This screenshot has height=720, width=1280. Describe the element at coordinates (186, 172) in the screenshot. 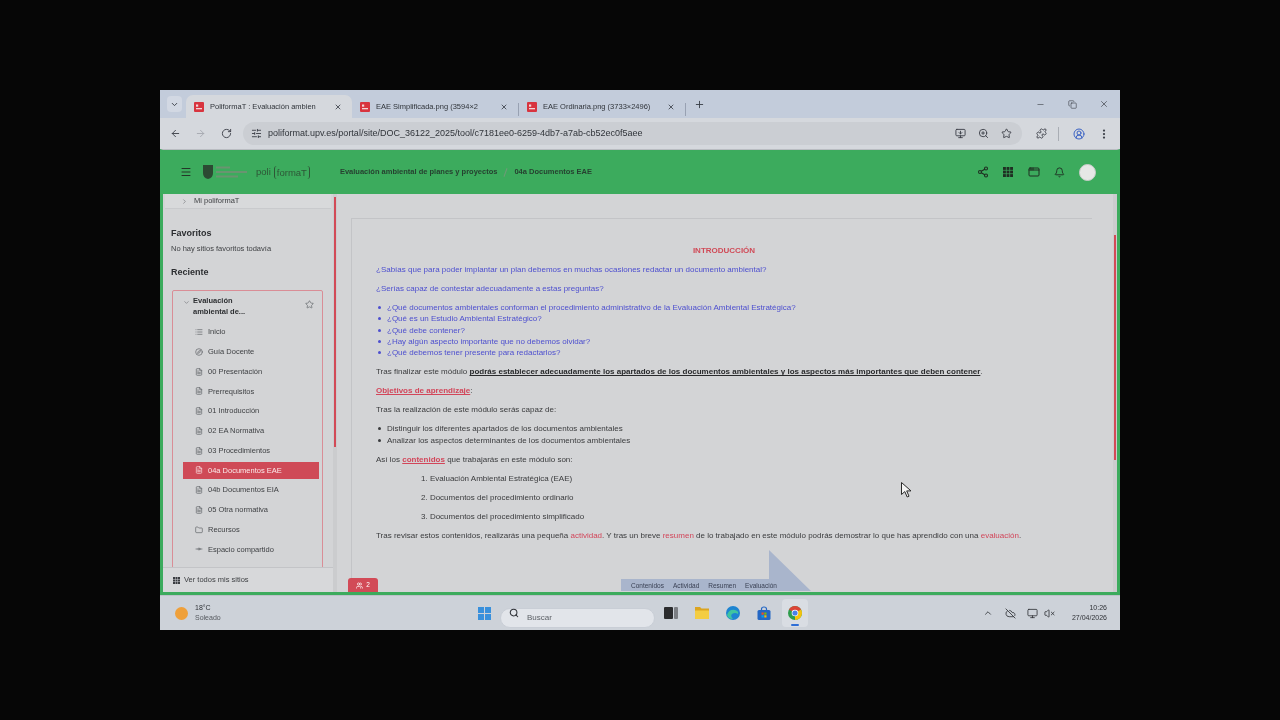

I see `menu-icon` at that location.